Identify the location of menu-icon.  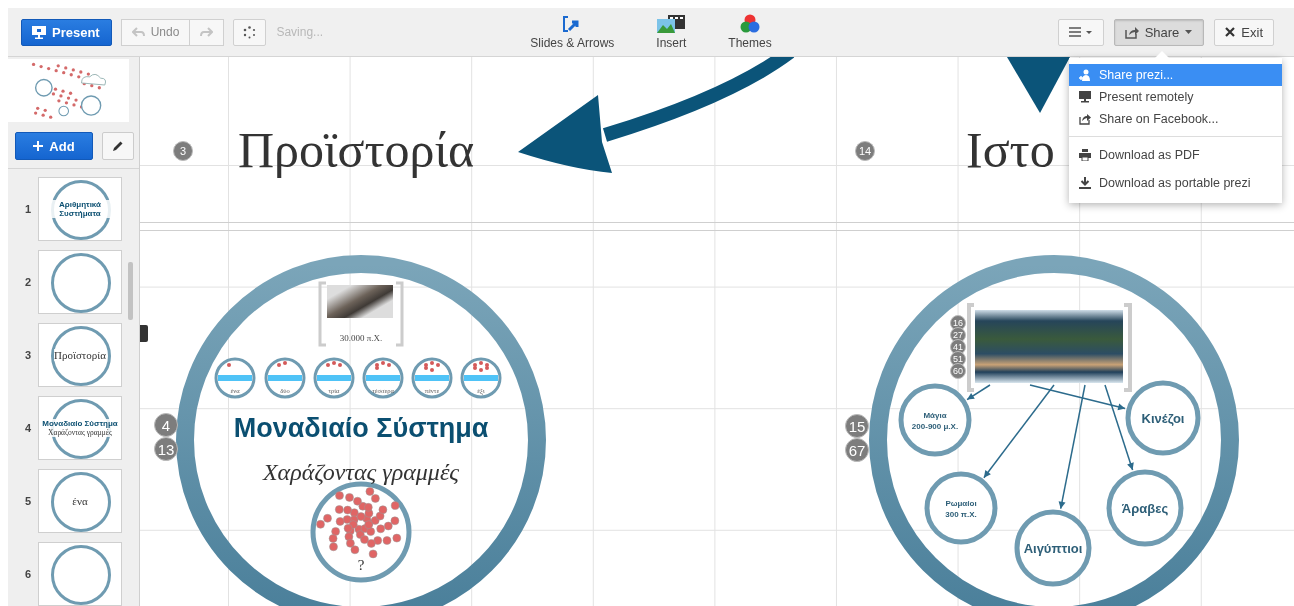
(1080, 32).